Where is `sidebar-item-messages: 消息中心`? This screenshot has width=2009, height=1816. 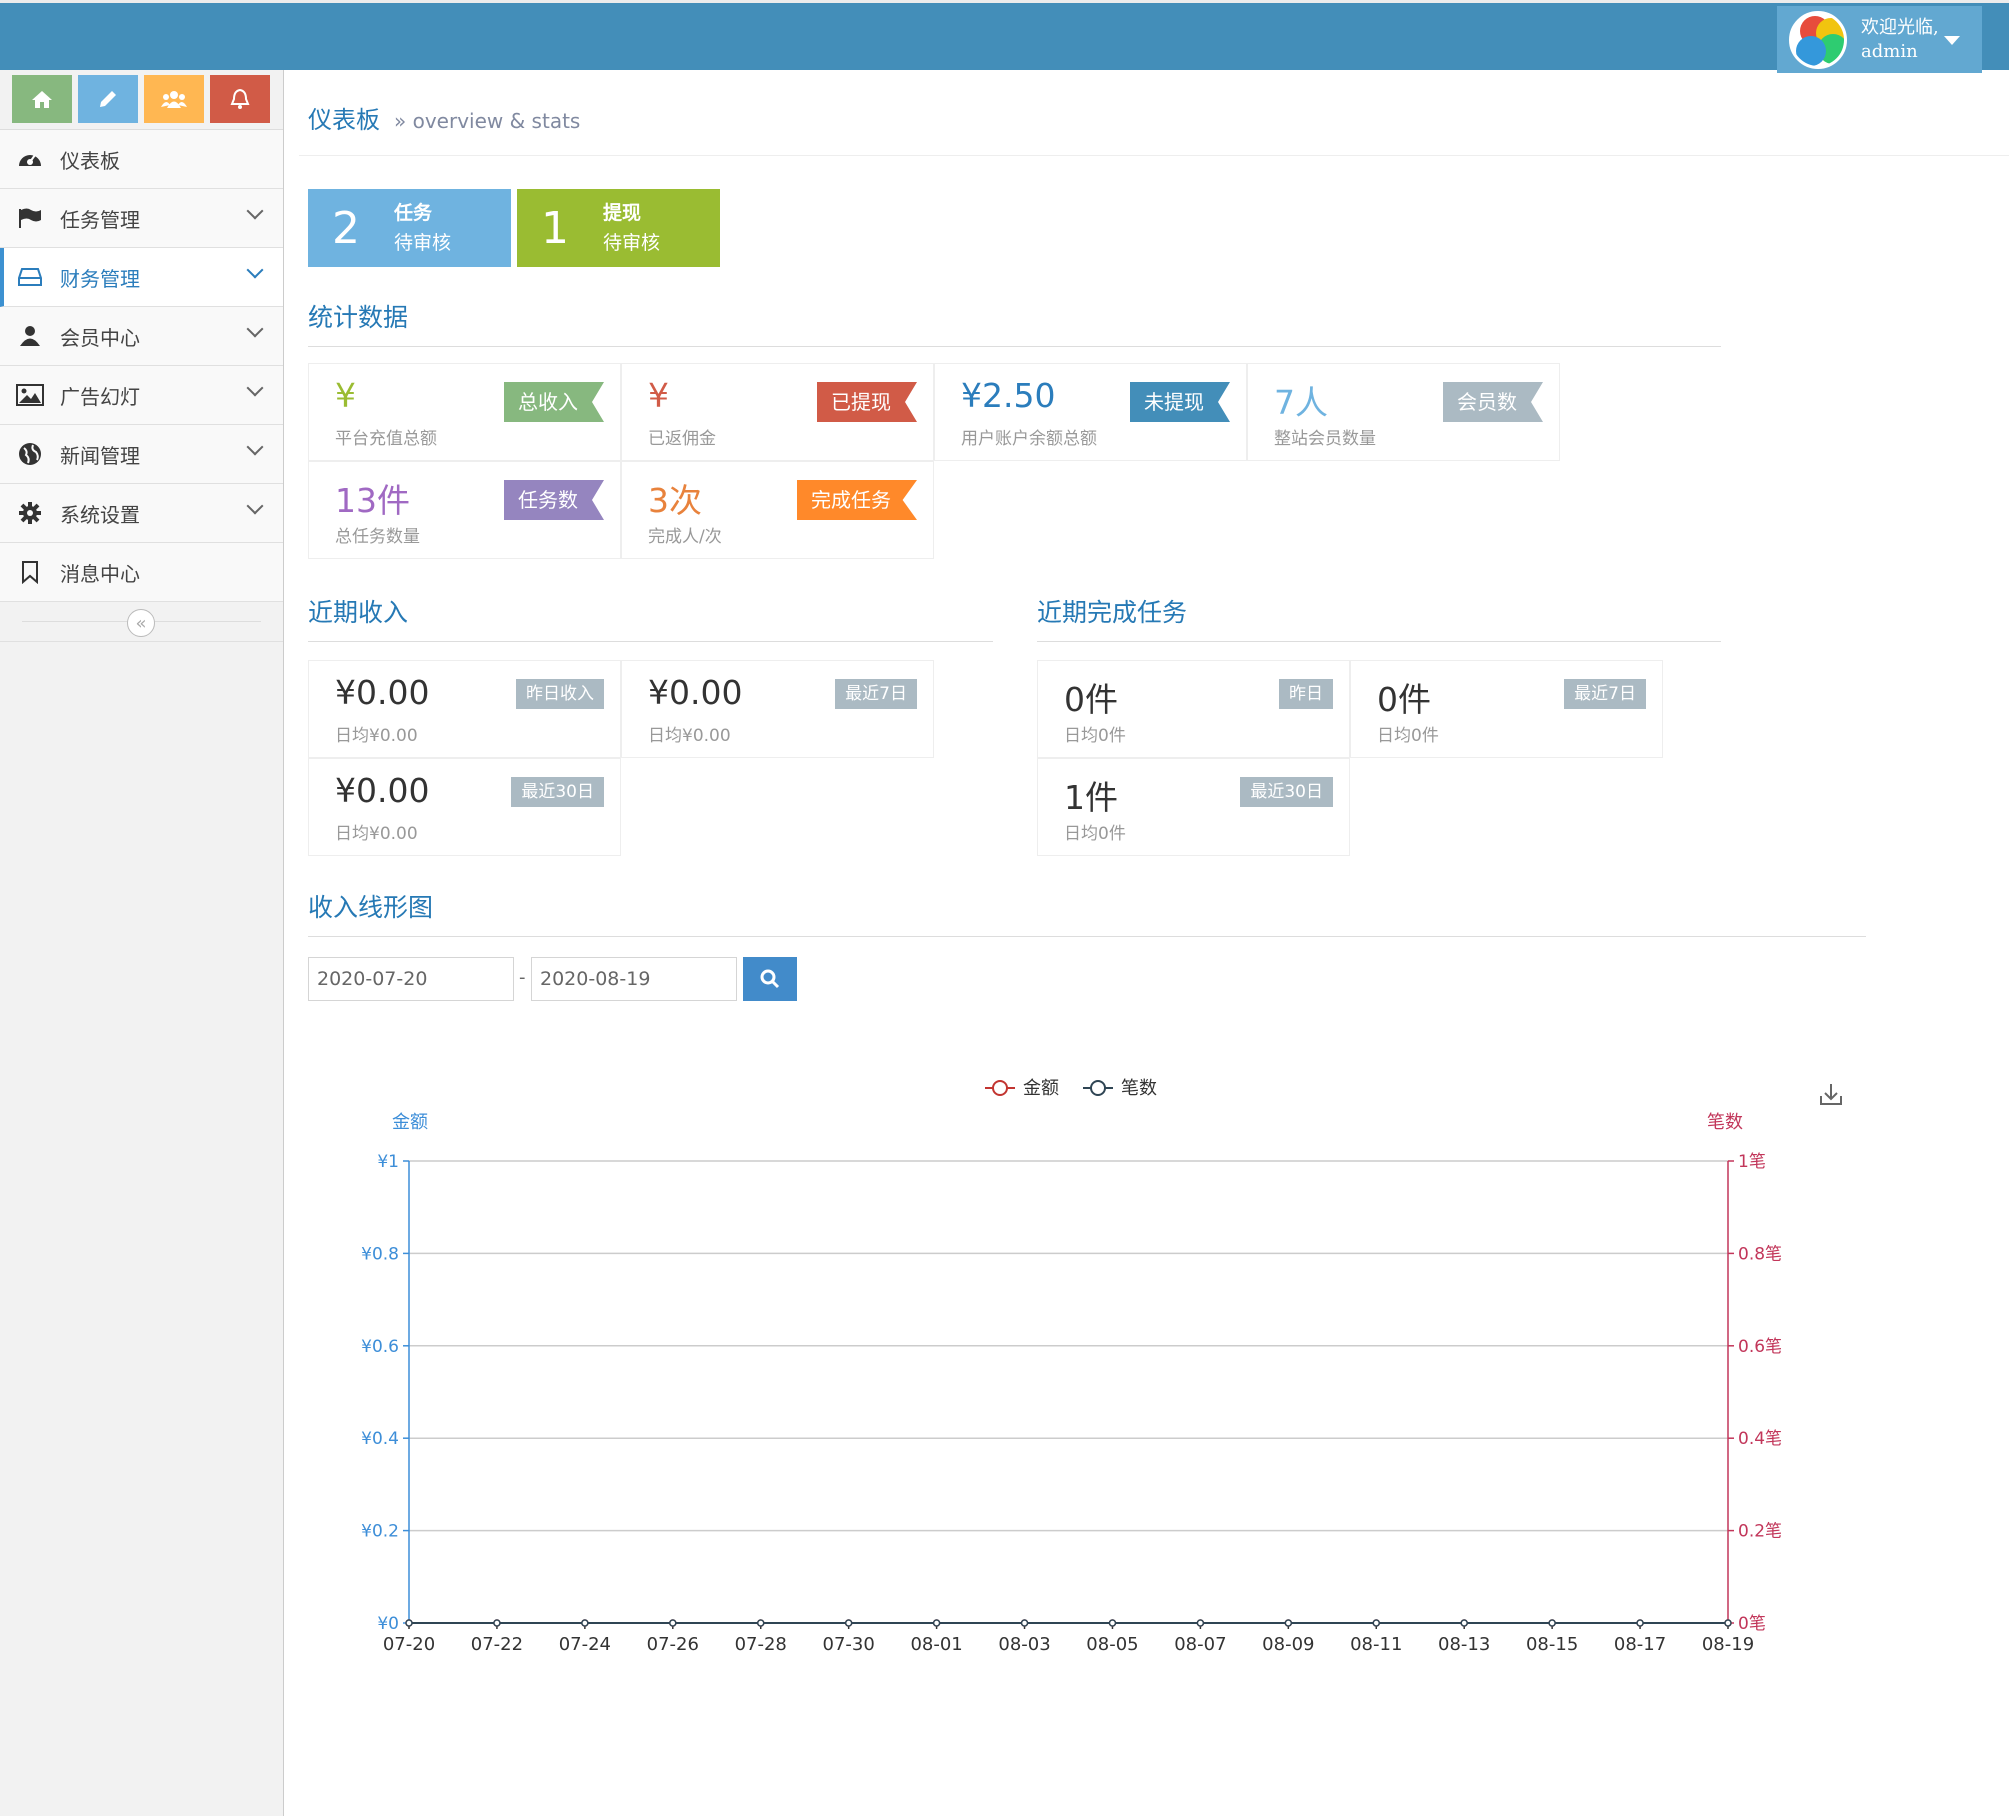 sidebar-item-messages: 消息中心 is located at coordinates (141, 572).